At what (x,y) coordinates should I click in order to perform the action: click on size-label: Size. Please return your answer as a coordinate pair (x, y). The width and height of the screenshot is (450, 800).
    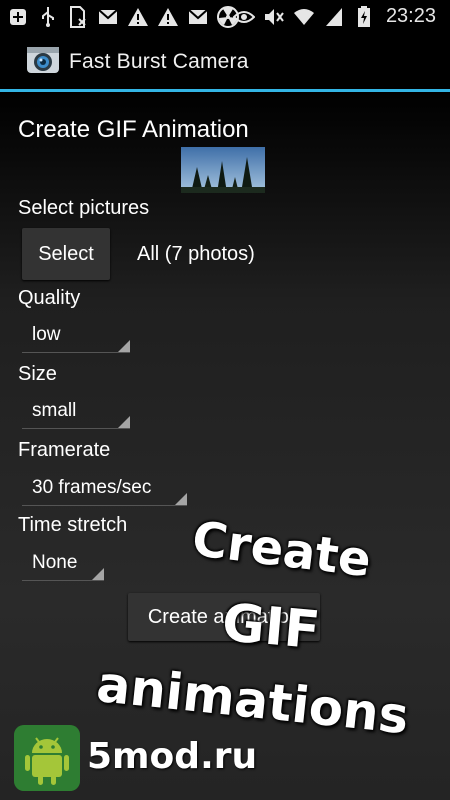
    Looking at the image, I should click on (37, 374).